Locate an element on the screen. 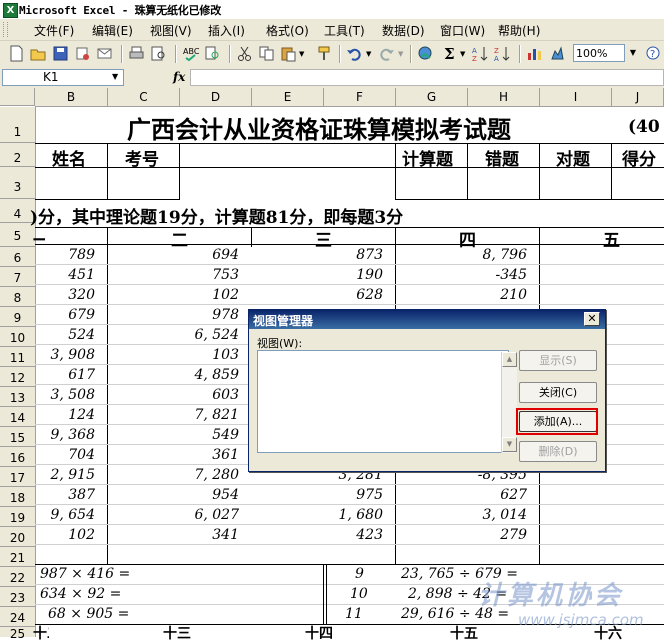  close-button: 关闭(C) is located at coordinates (558, 392).